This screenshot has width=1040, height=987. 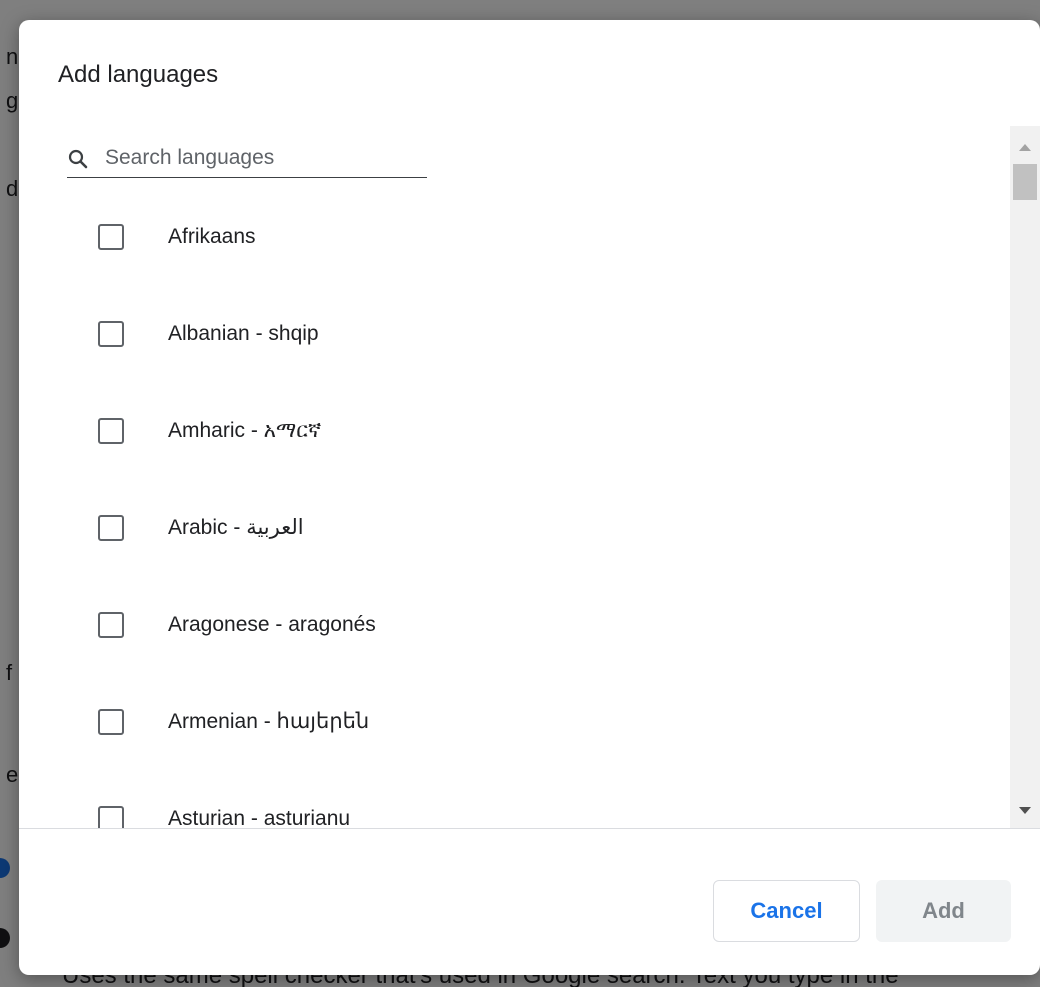 I want to click on footer-divider, so click(x=529, y=828).